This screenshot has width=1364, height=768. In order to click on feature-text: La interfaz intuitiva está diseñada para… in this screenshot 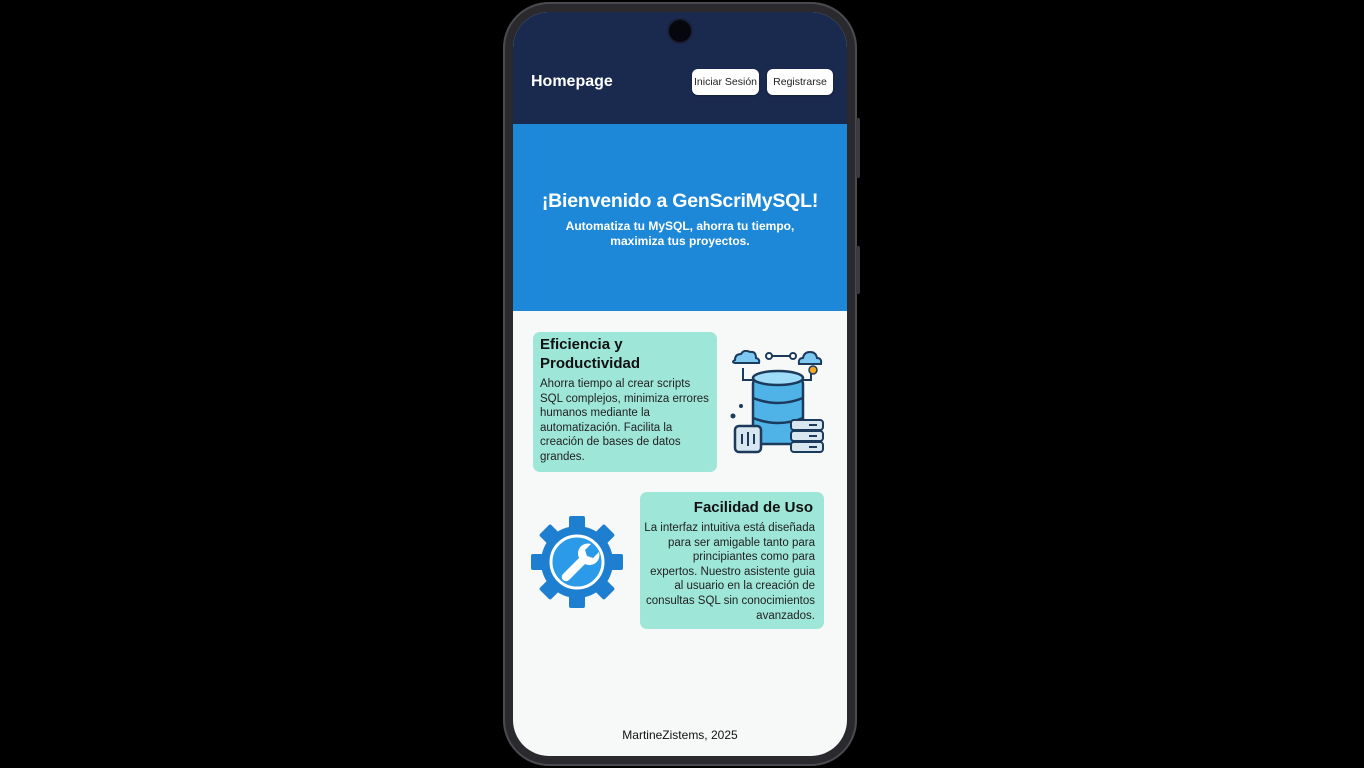, I will do `click(729, 572)`.